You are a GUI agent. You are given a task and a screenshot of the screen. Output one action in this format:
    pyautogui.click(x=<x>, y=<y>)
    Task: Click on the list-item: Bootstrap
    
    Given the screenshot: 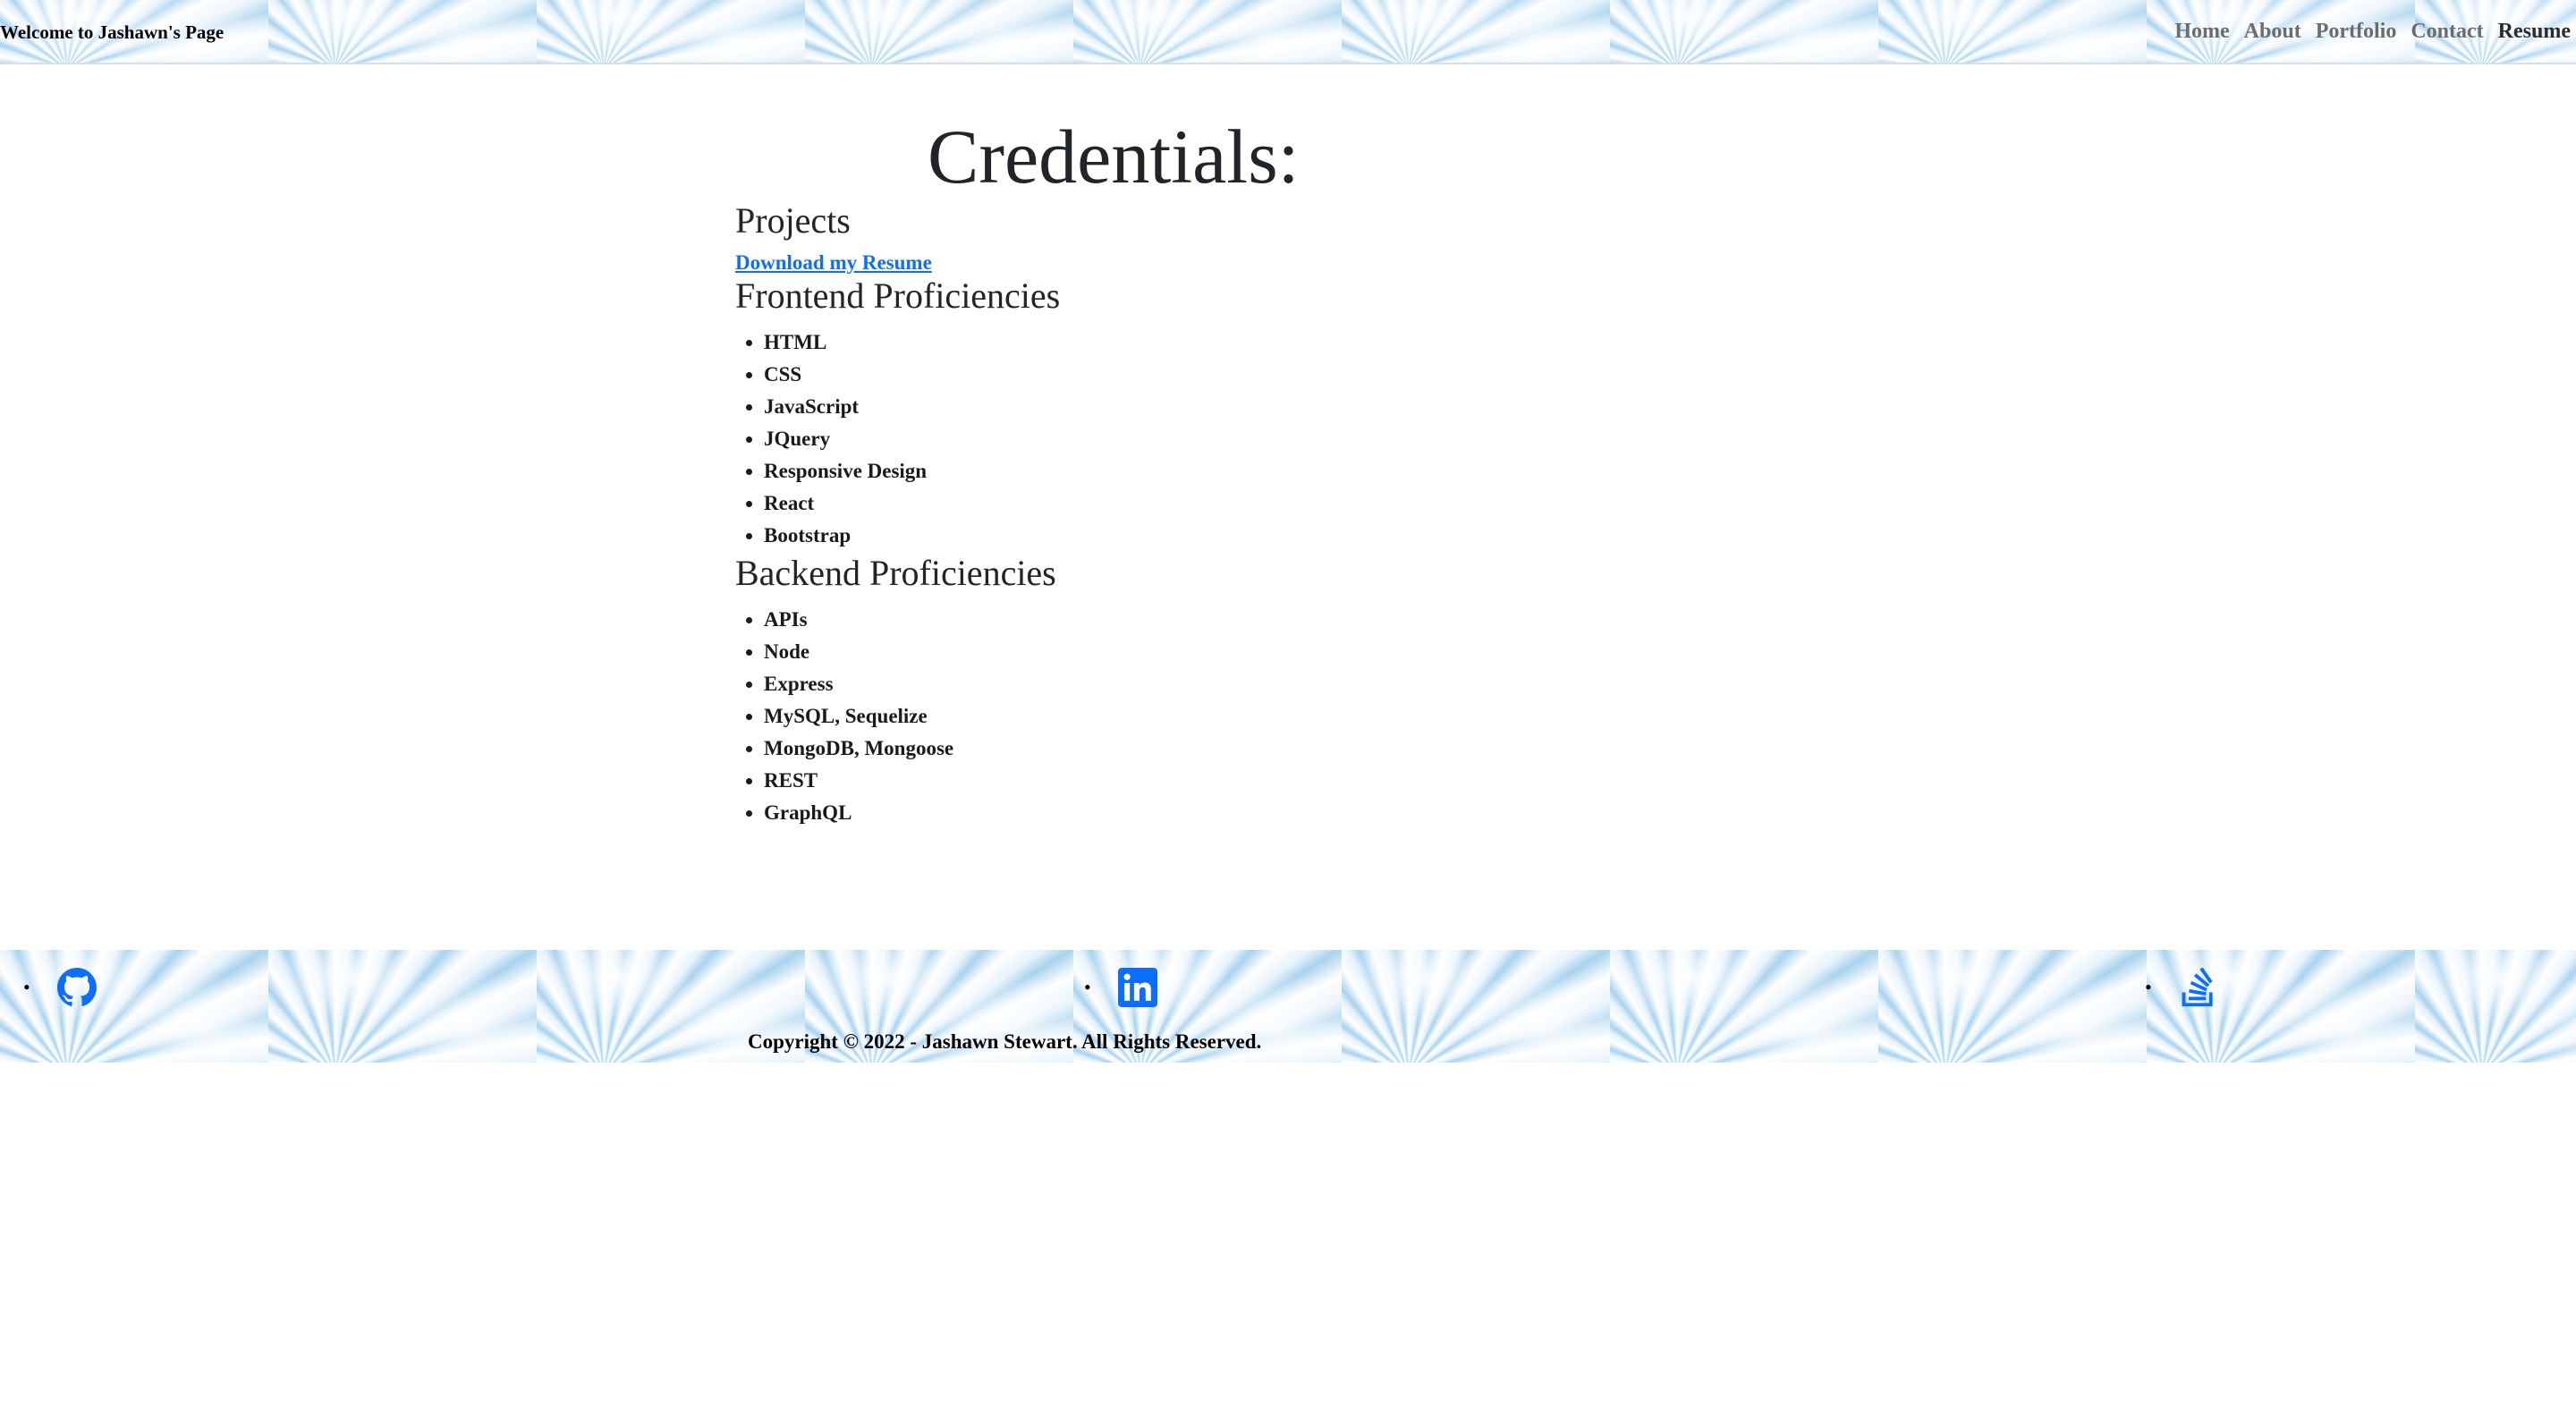 What is the action you would take?
    pyautogui.click(x=1304, y=536)
    